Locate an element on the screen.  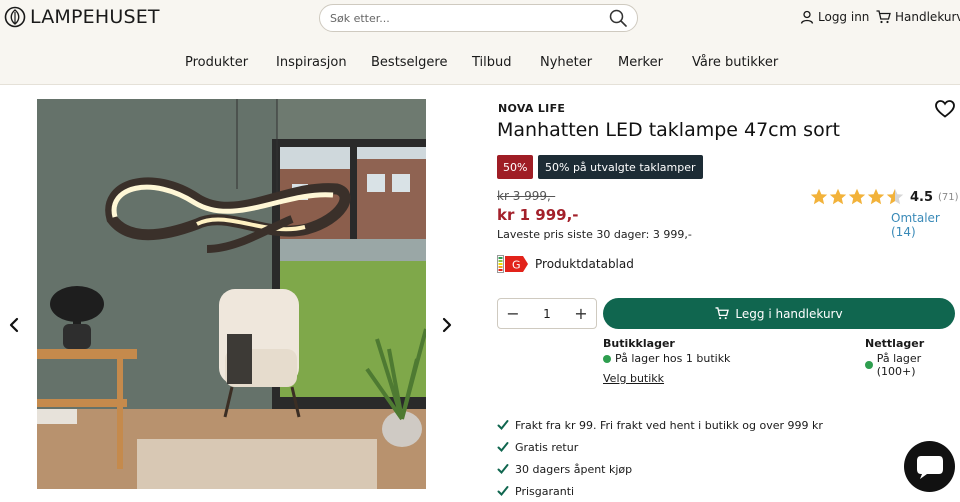
logo-text: LAMPEHUSET is located at coordinates (95, 17).